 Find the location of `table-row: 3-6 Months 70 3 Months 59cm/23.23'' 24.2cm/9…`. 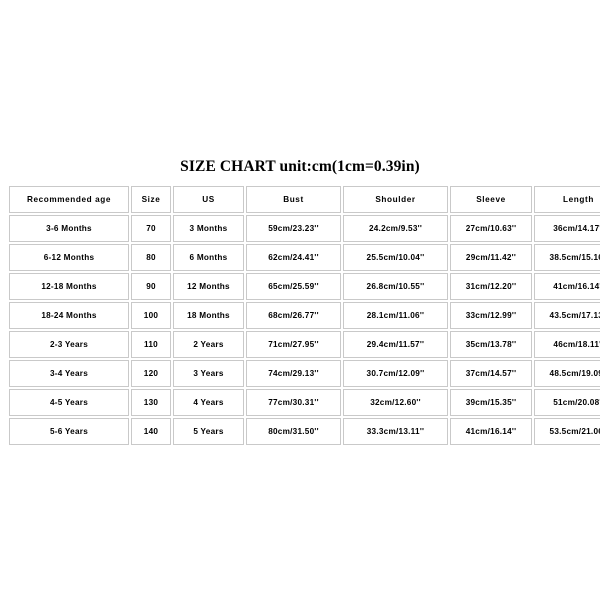

table-row: 3-6 Months 70 3 Months 59cm/23.23'' 24.2cm/9… is located at coordinates (304, 228).